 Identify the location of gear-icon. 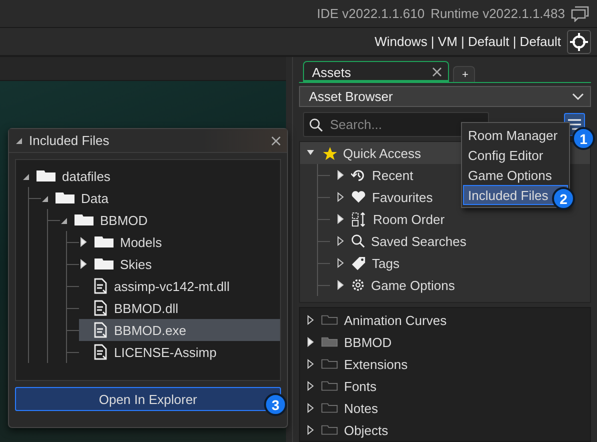
(358, 285).